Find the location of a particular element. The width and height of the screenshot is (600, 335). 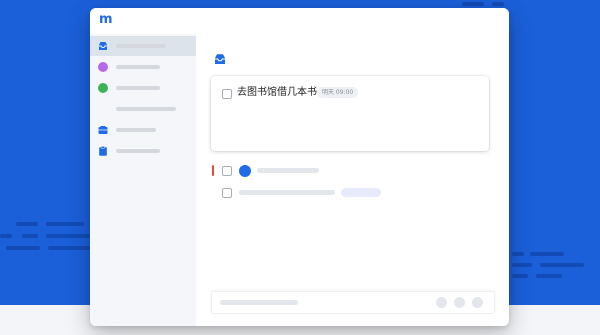

sidebar-item-list-purple is located at coordinates (143, 67).